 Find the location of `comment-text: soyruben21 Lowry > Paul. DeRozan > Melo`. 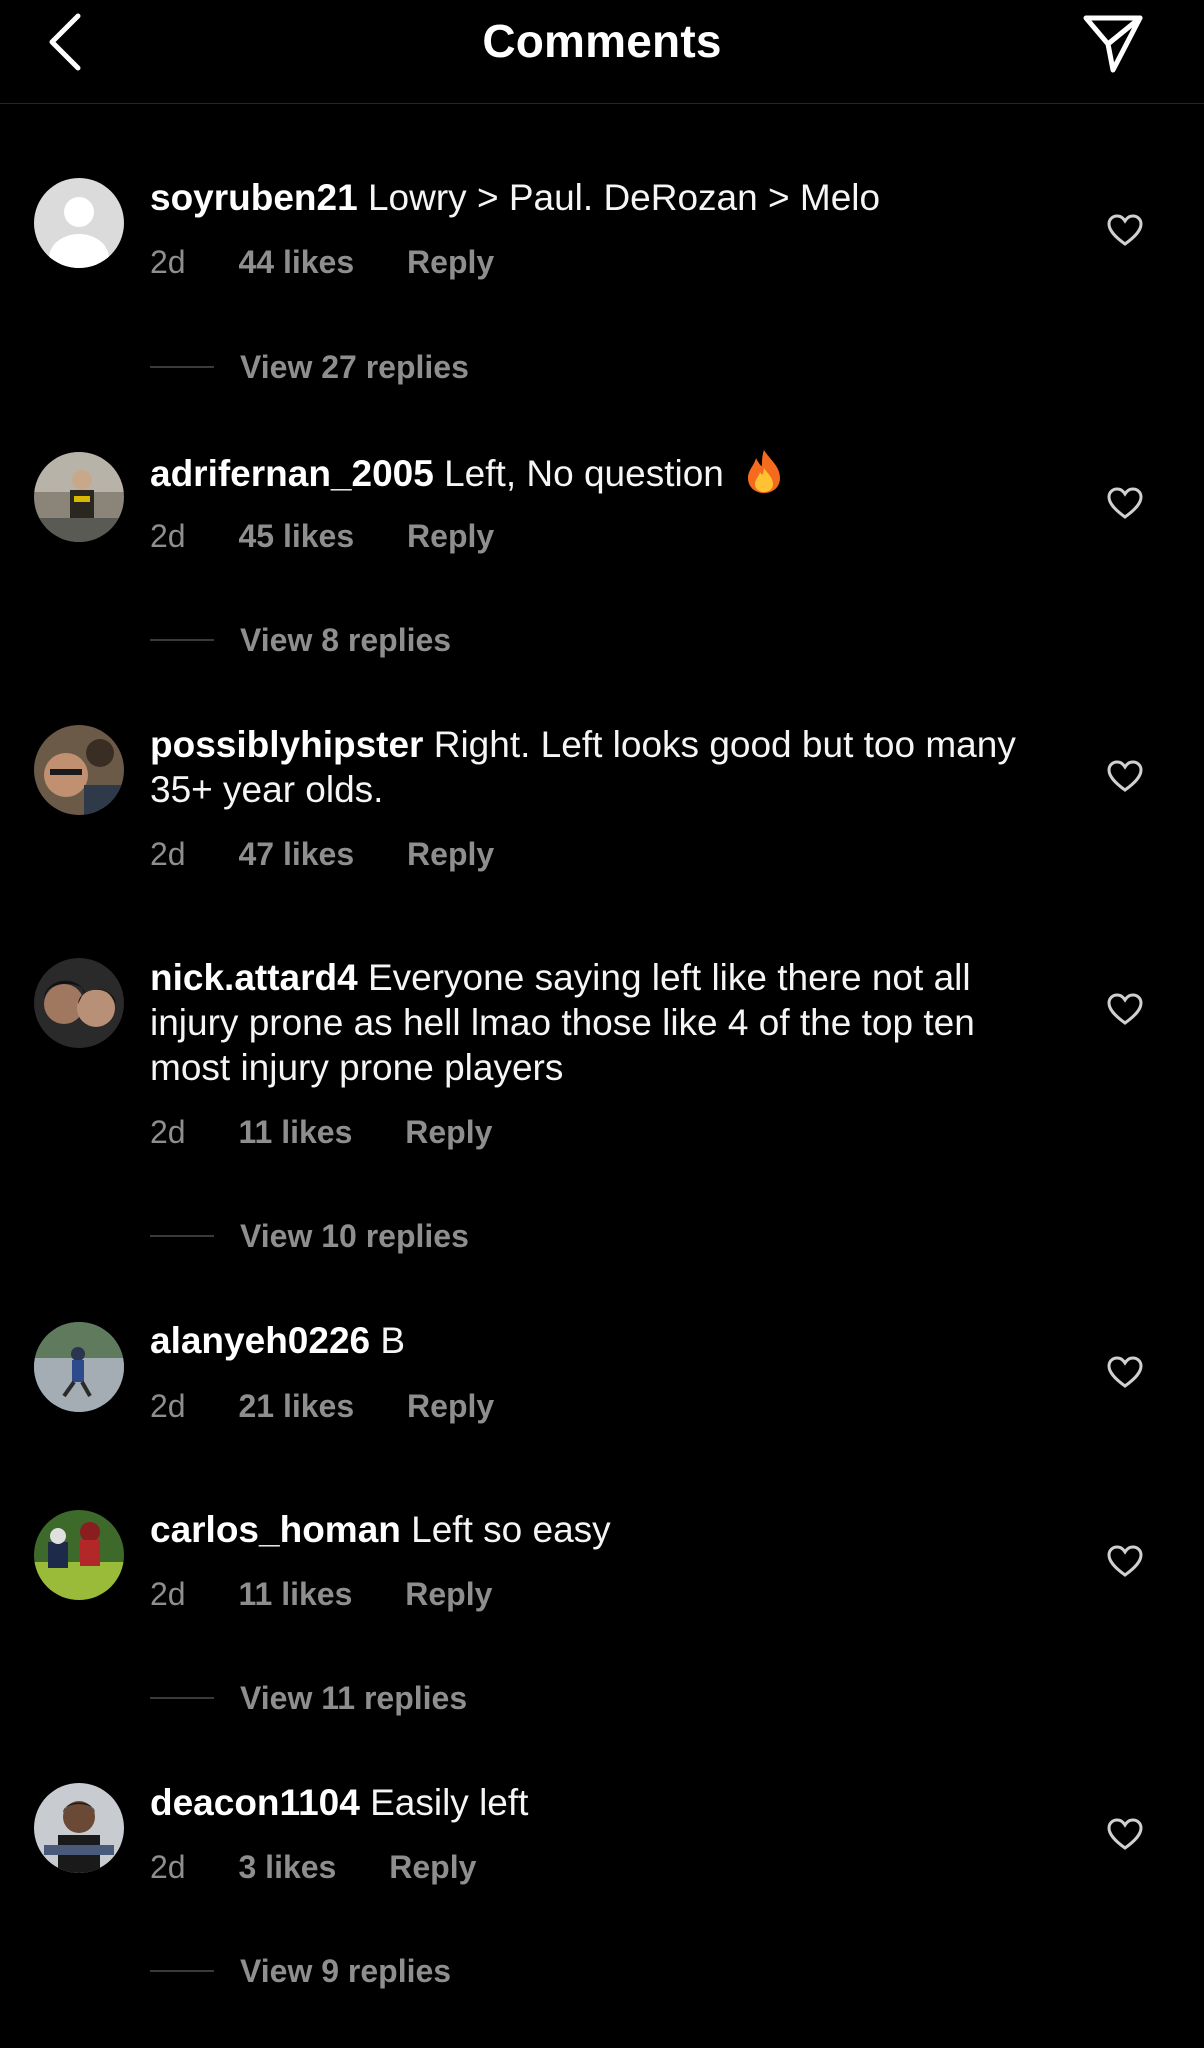

comment-text: soyruben21 Lowry > Paul. DeRozan > Melo is located at coordinates (590, 197).